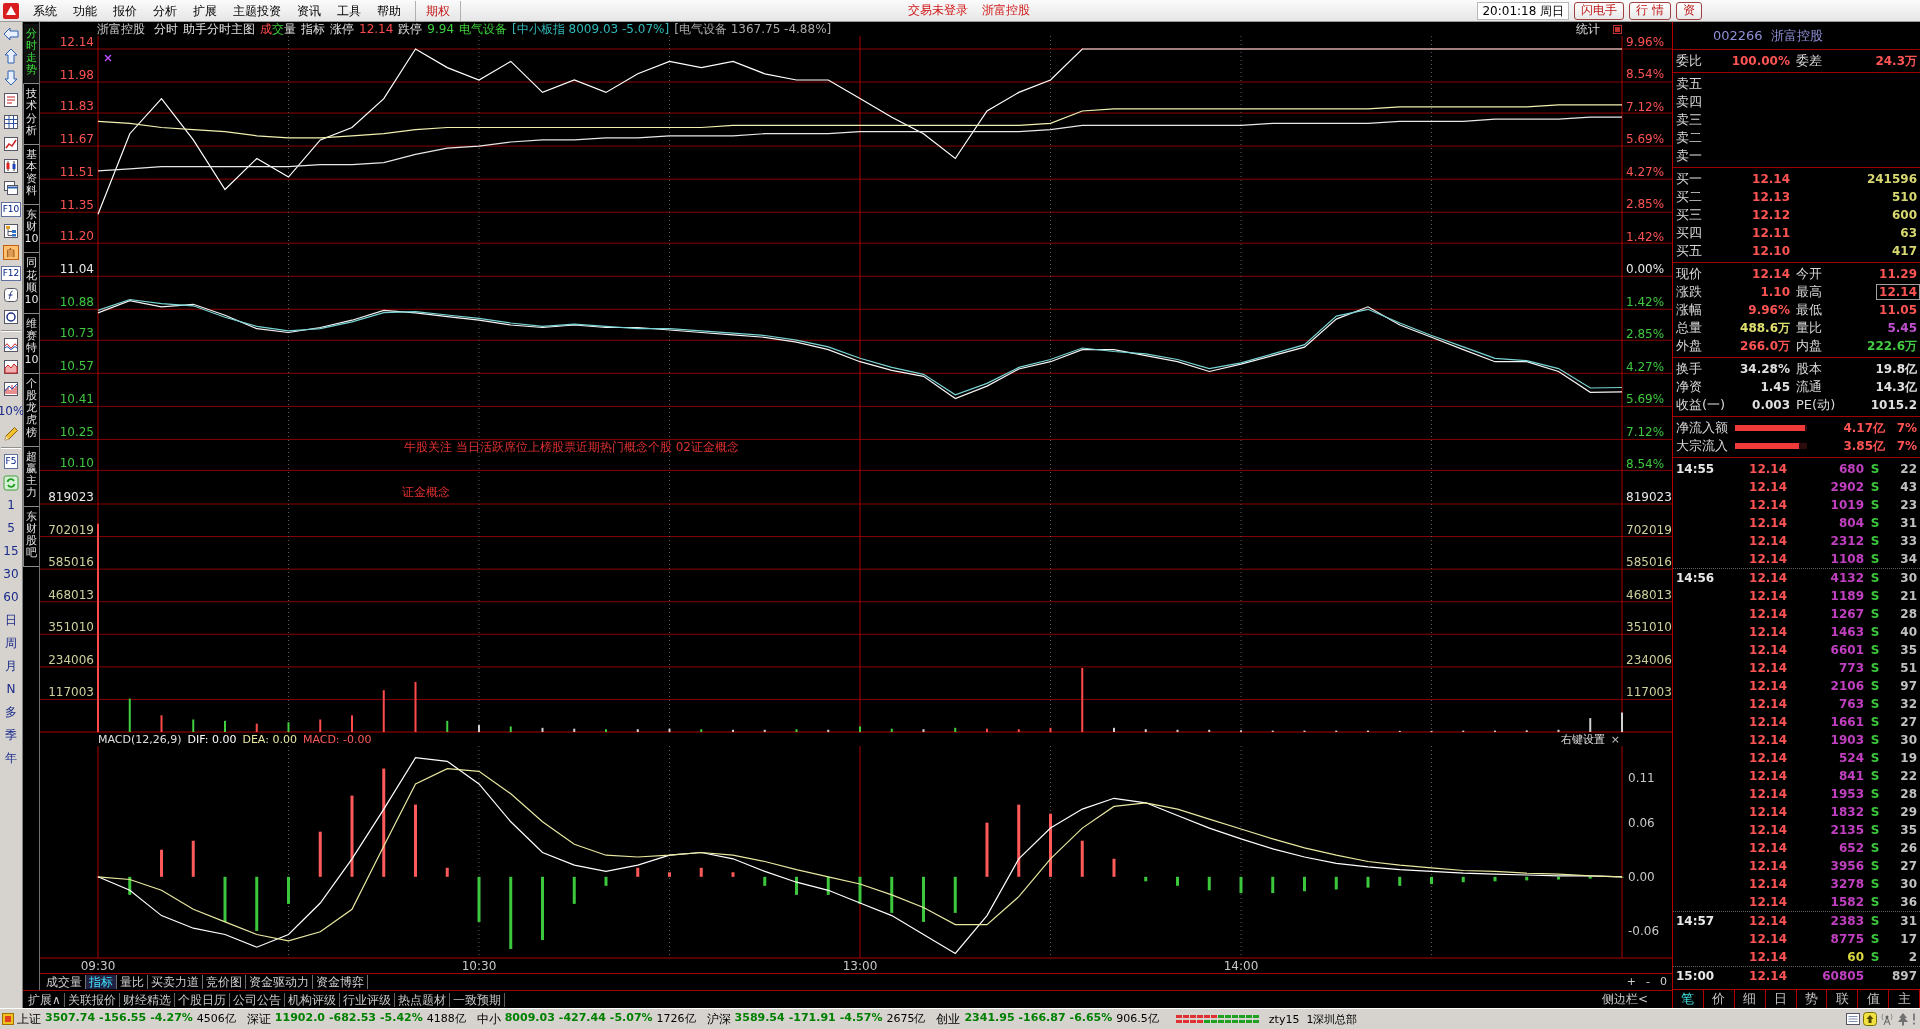  I want to click on tick-volume: 3278, so click(1846, 884).